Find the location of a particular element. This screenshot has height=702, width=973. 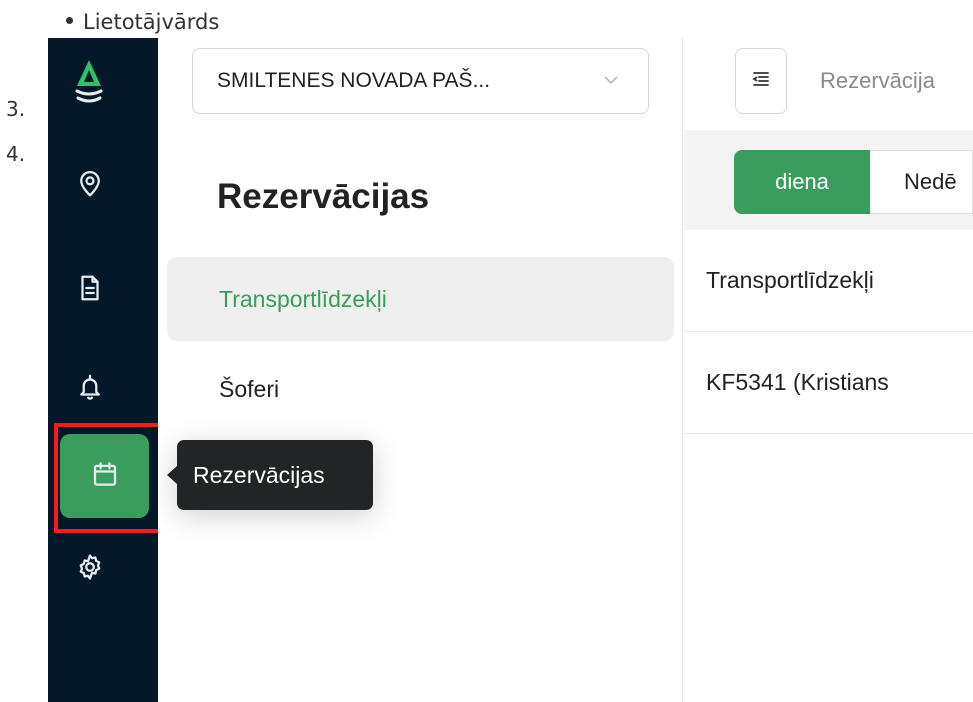

indent-left-icon is located at coordinates (761, 81).